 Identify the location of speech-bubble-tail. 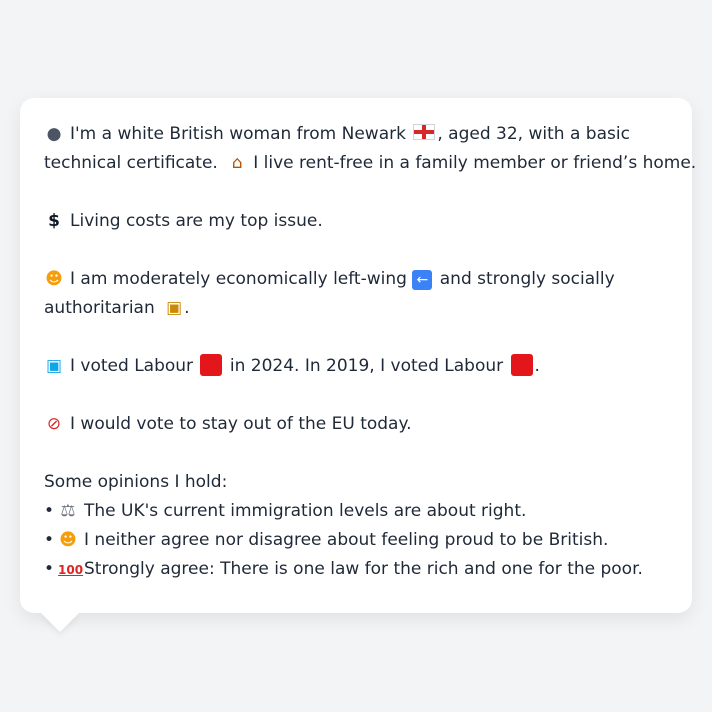
(60, 622).